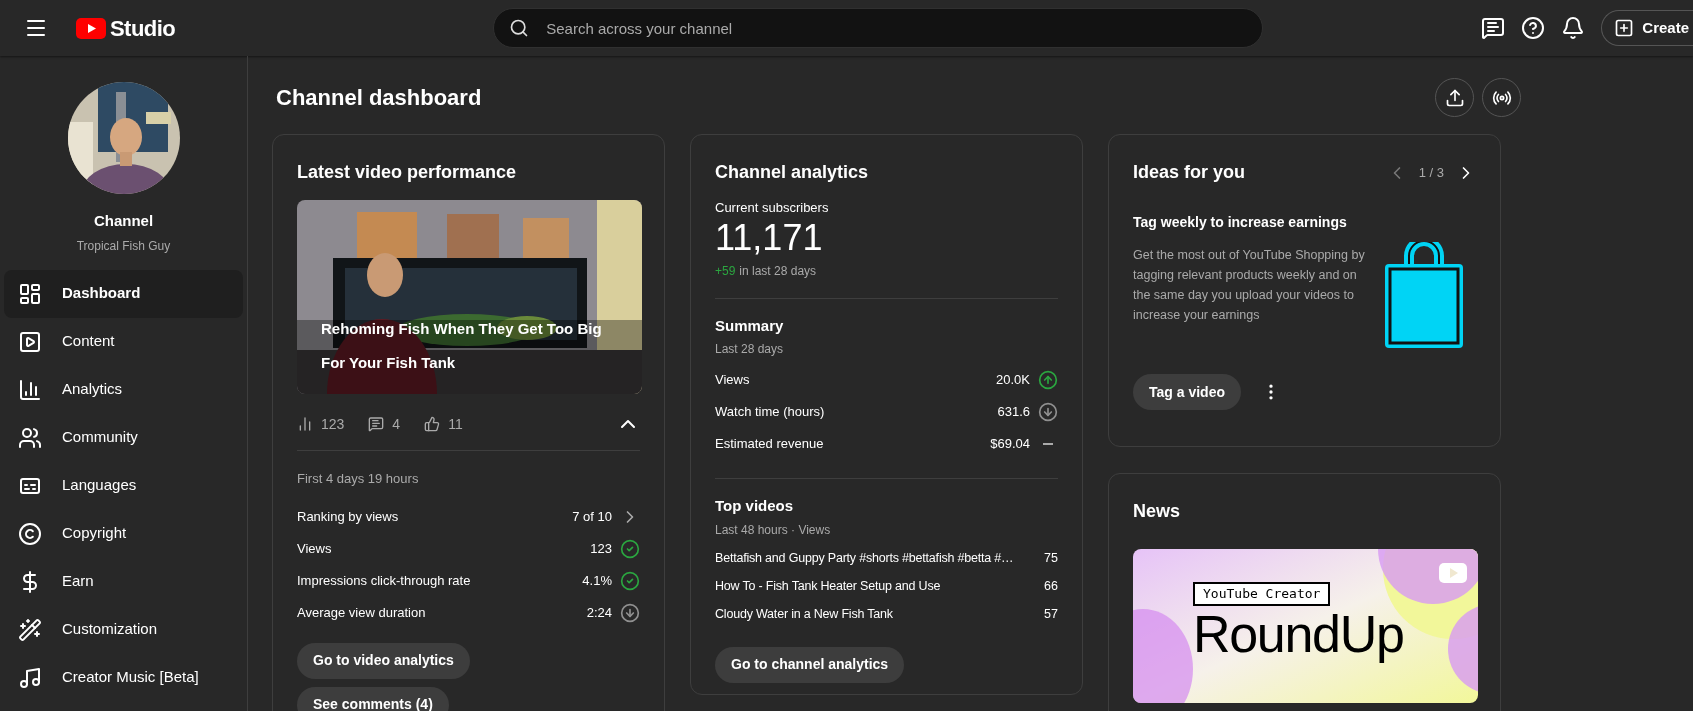 This screenshot has height=711, width=1693. I want to click on sidebar-item: Customization, so click(123, 629).